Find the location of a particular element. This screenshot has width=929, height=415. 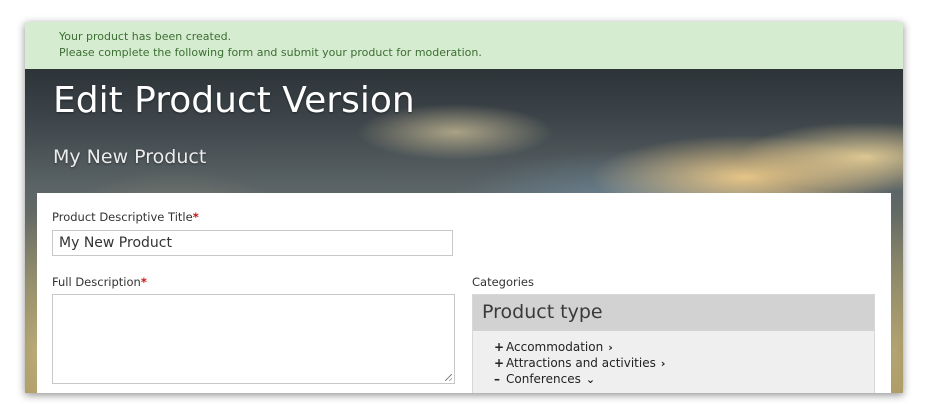

chevron-down-icon: ⌄ is located at coordinates (590, 379).